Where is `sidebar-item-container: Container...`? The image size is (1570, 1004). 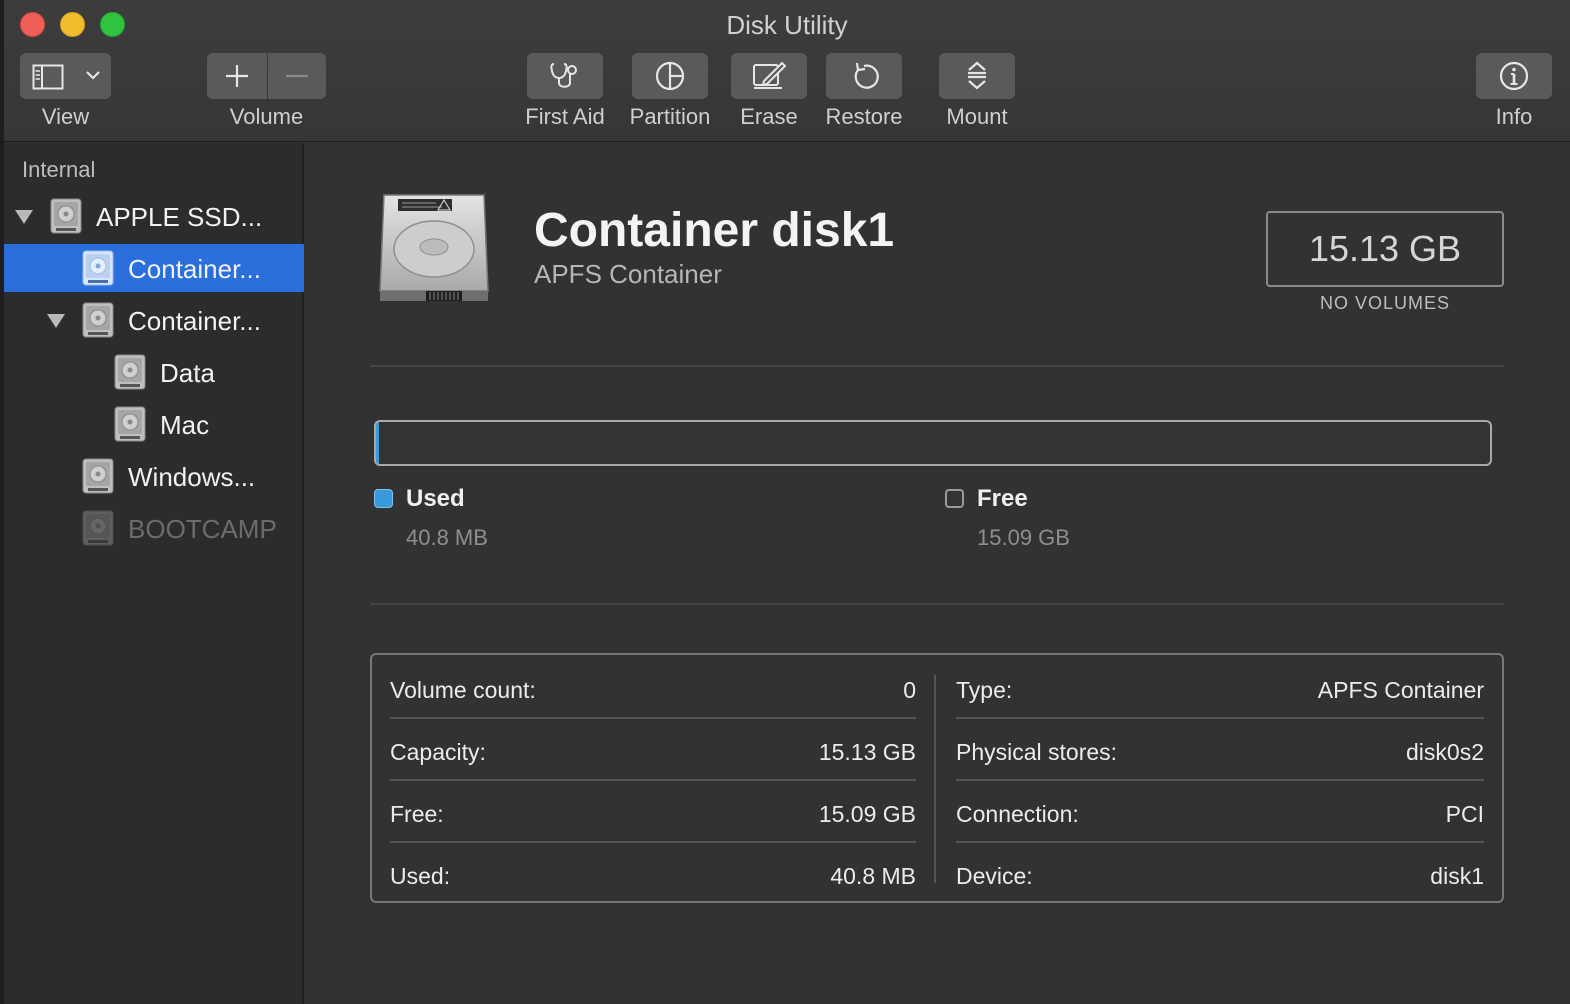 sidebar-item-container: Container... is located at coordinates (154, 320).